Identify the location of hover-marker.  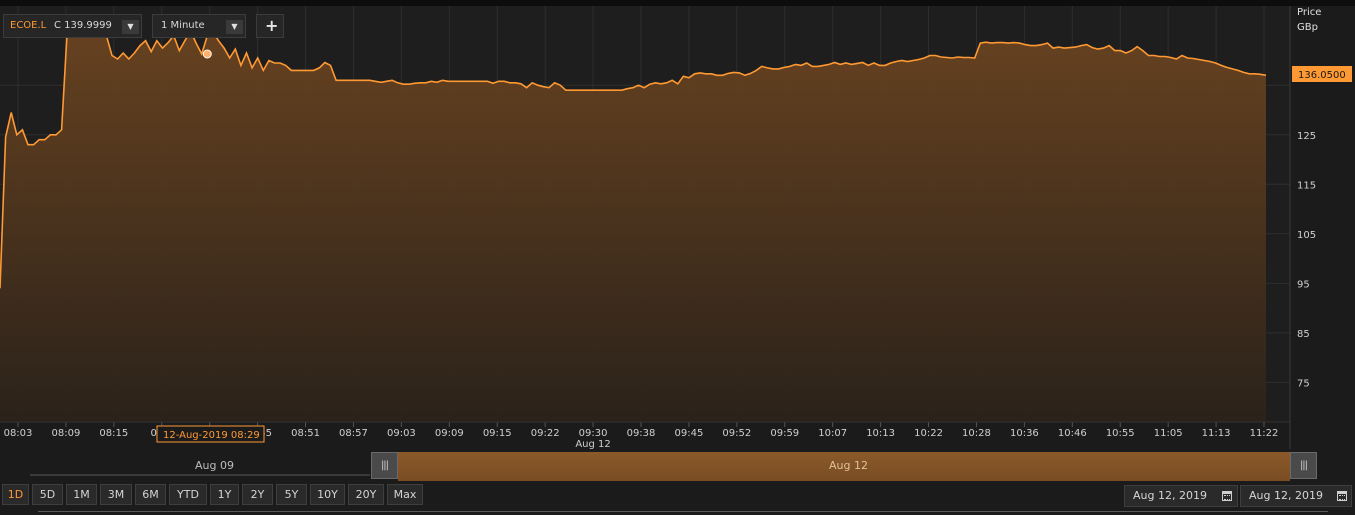
(207, 54).